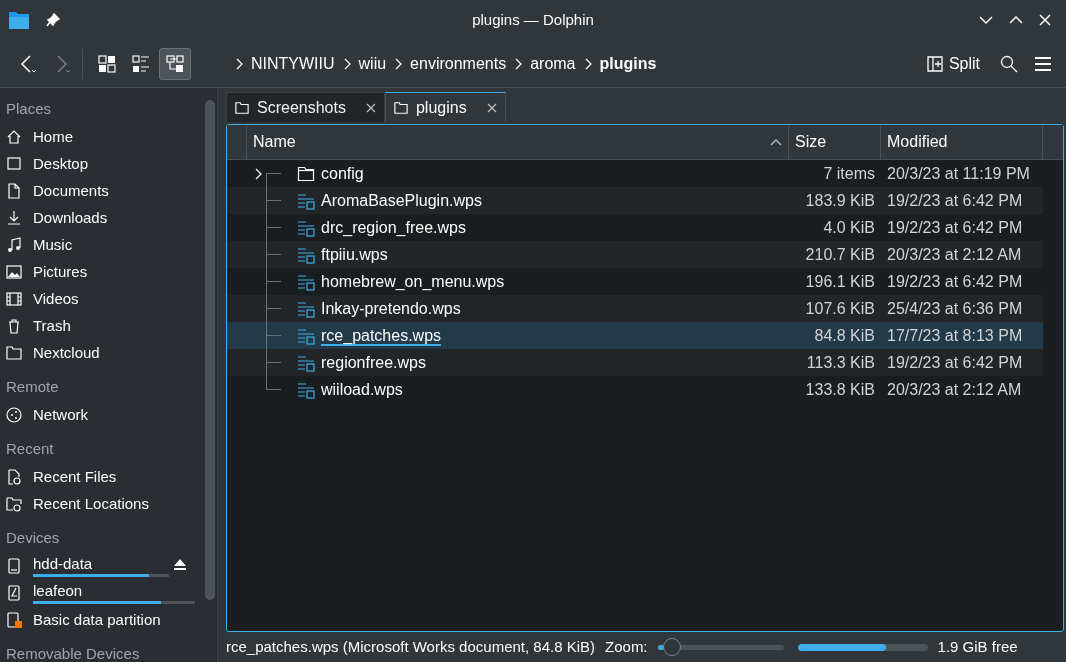  I want to click on network-icon, so click(14, 414).